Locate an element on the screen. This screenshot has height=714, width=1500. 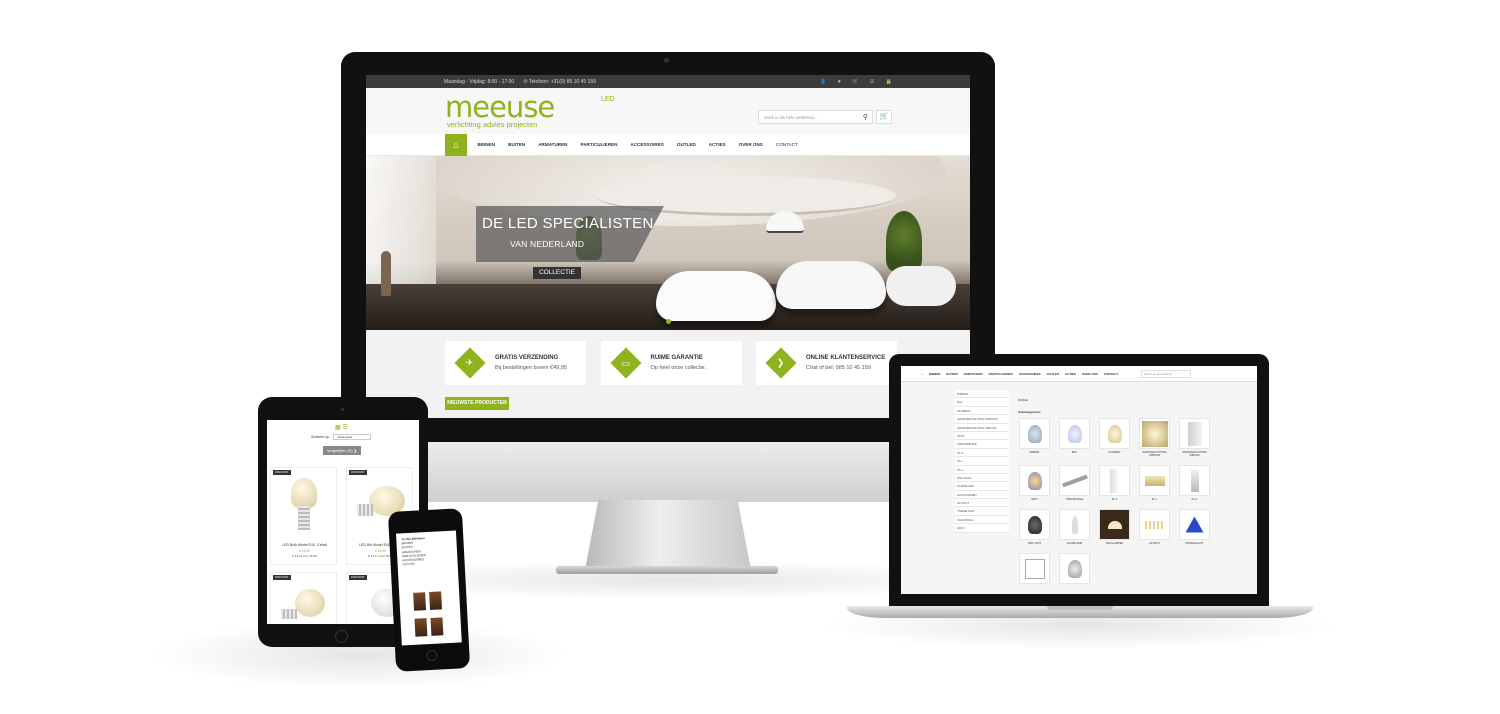
logo: meeuse LED verlichting advies projecten is located at coordinates (530, 111).